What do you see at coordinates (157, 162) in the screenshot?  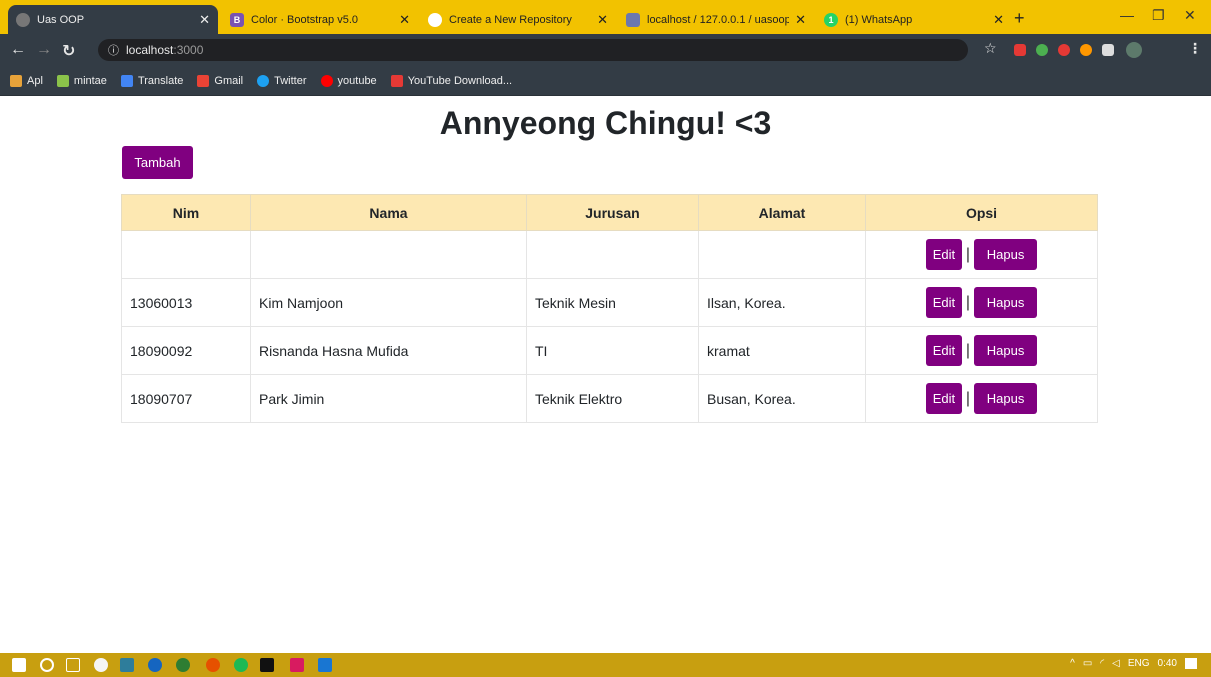 I see `add-button: Tambah` at bounding box center [157, 162].